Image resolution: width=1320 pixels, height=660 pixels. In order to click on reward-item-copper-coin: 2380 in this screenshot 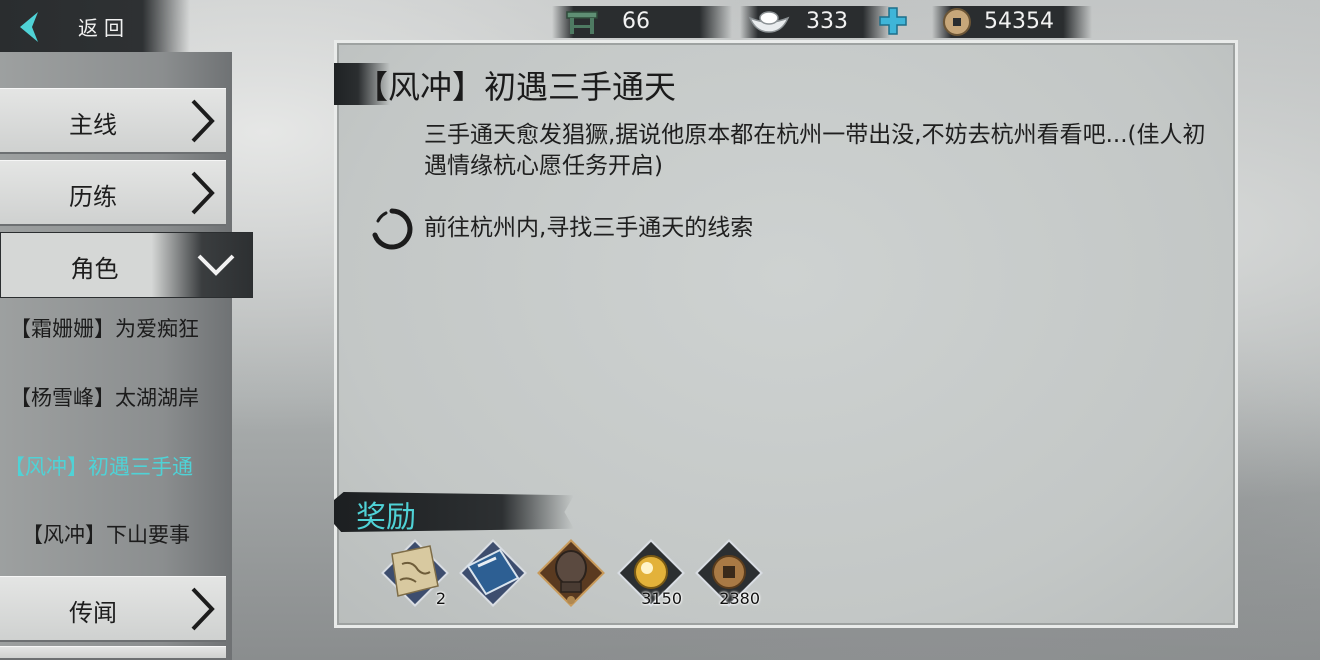, I will do `click(729, 573)`.